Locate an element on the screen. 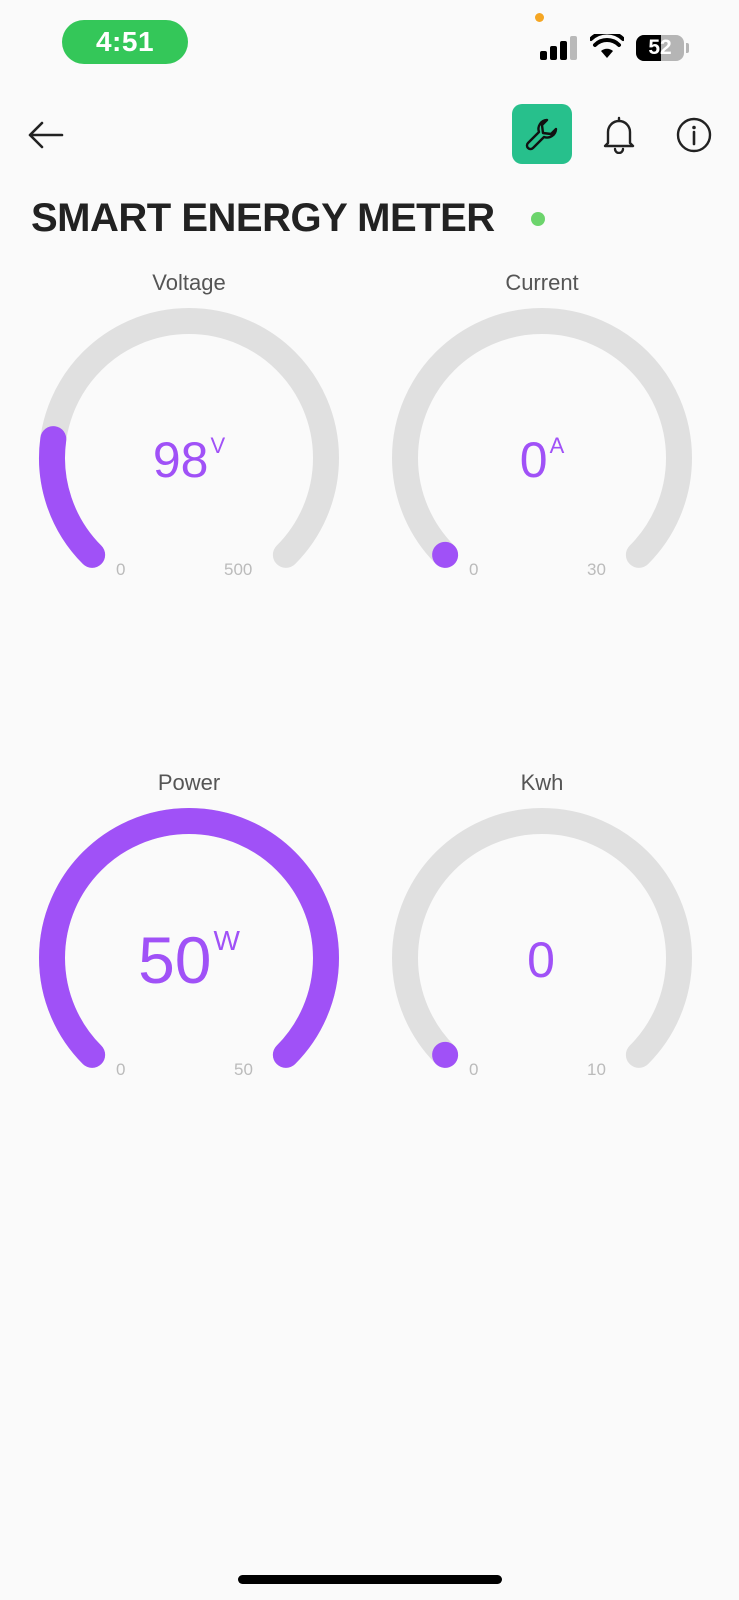  online-status-dot is located at coordinates (538, 219).